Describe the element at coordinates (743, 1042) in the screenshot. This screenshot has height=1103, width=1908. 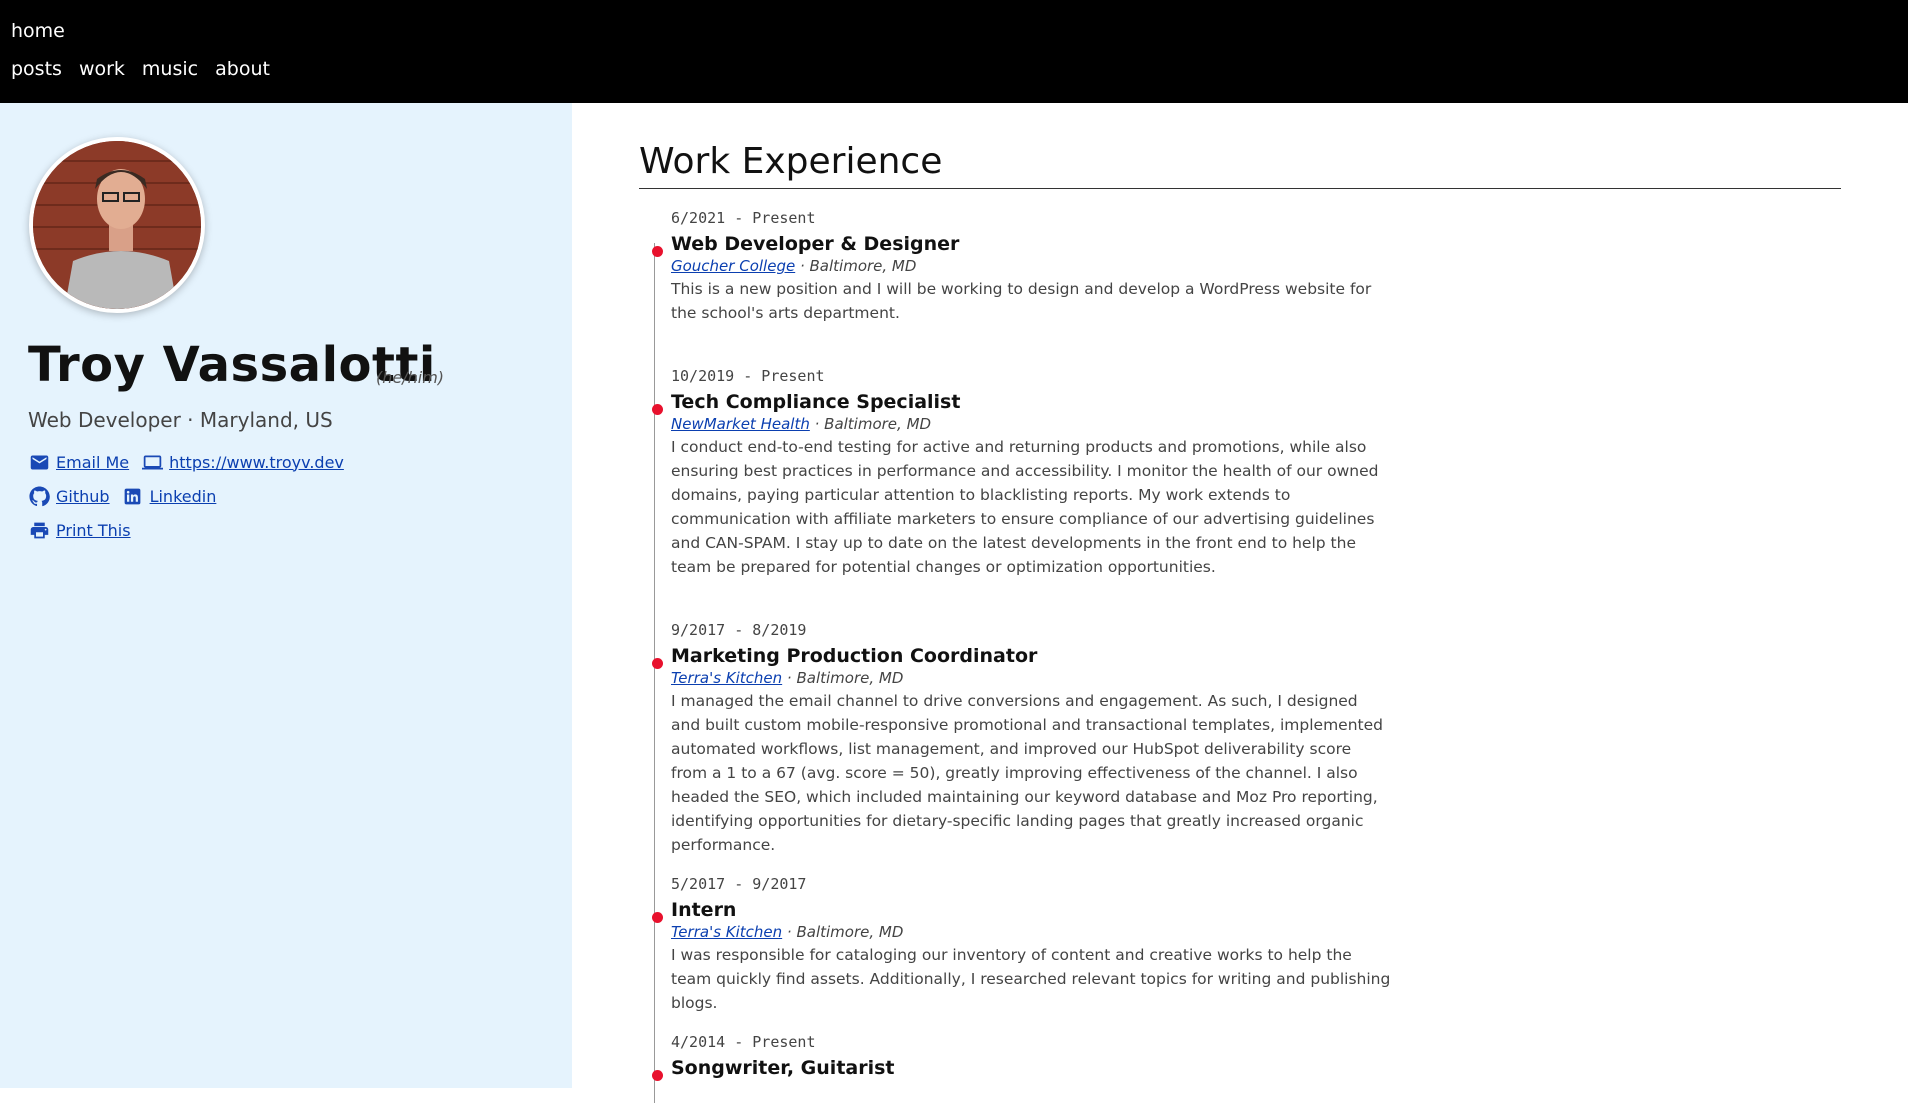
I see `job-dates: 4/2014 - Present` at that location.